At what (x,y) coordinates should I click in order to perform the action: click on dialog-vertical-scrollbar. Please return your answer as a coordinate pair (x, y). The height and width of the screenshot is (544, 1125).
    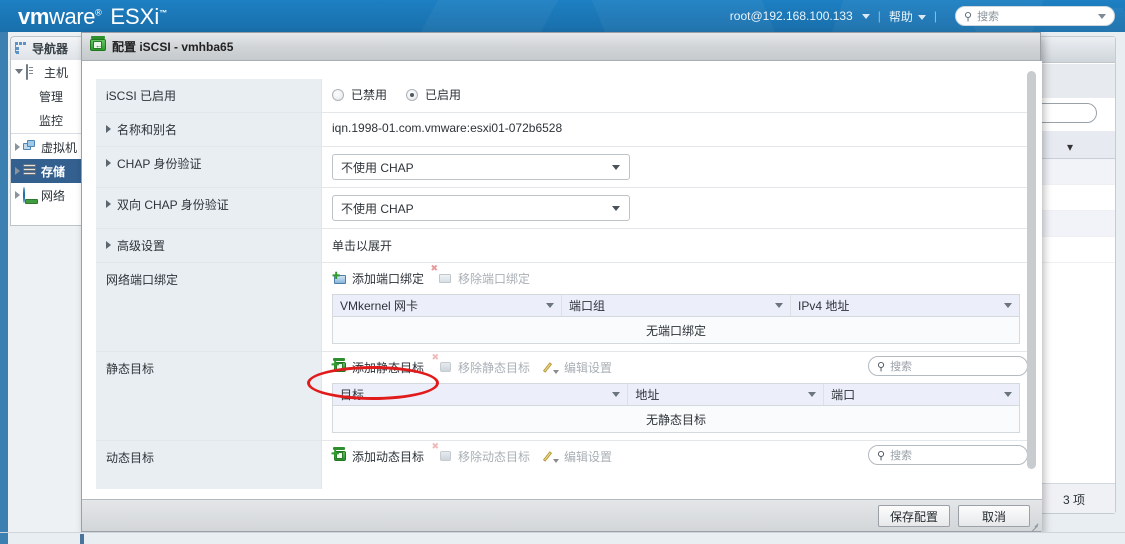
    Looking at the image, I should click on (1031, 278).